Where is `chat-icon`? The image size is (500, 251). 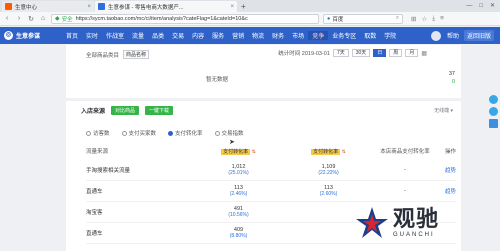 chat-icon is located at coordinates (493, 99).